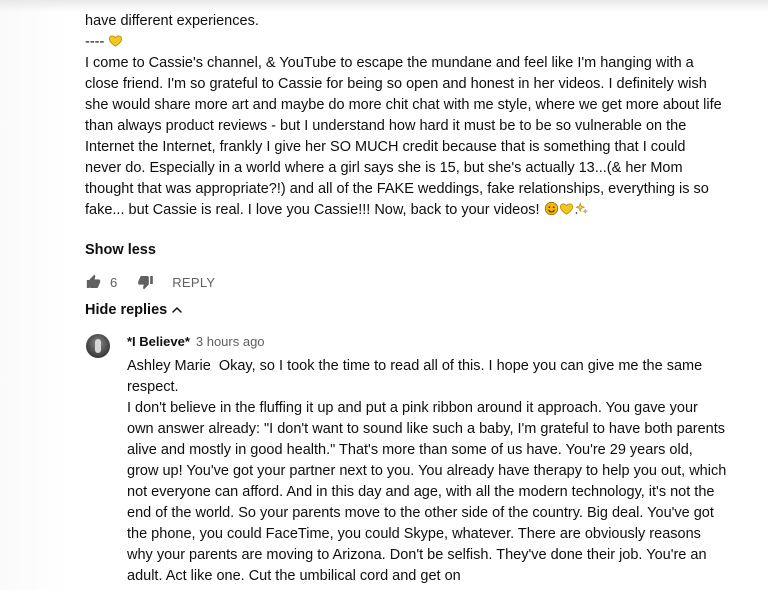  I want to click on show-less-button: Show less, so click(120, 250).